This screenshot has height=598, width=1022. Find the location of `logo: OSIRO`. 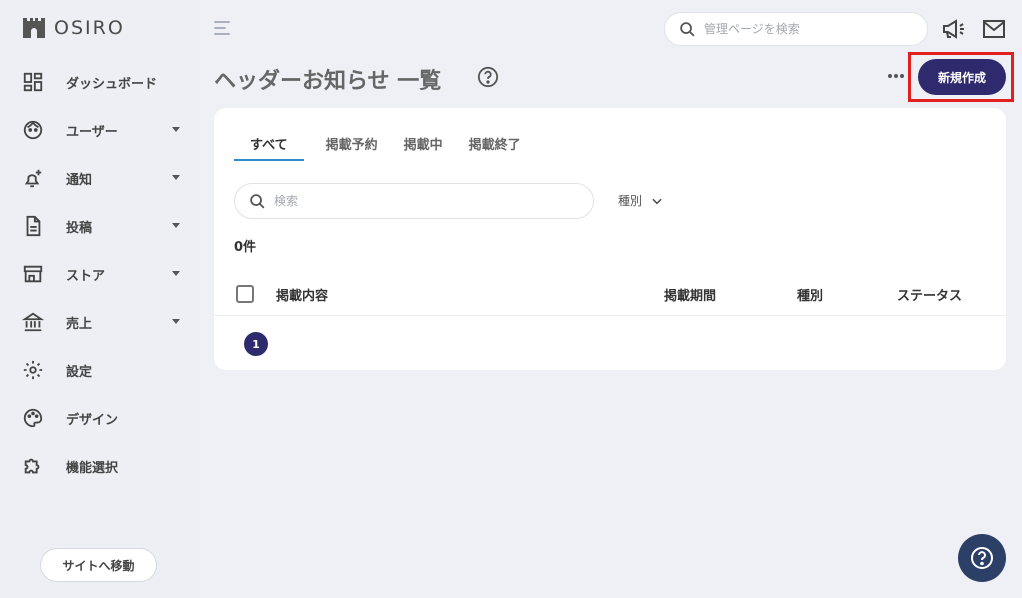

logo: OSIRO is located at coordinates (73, 28).